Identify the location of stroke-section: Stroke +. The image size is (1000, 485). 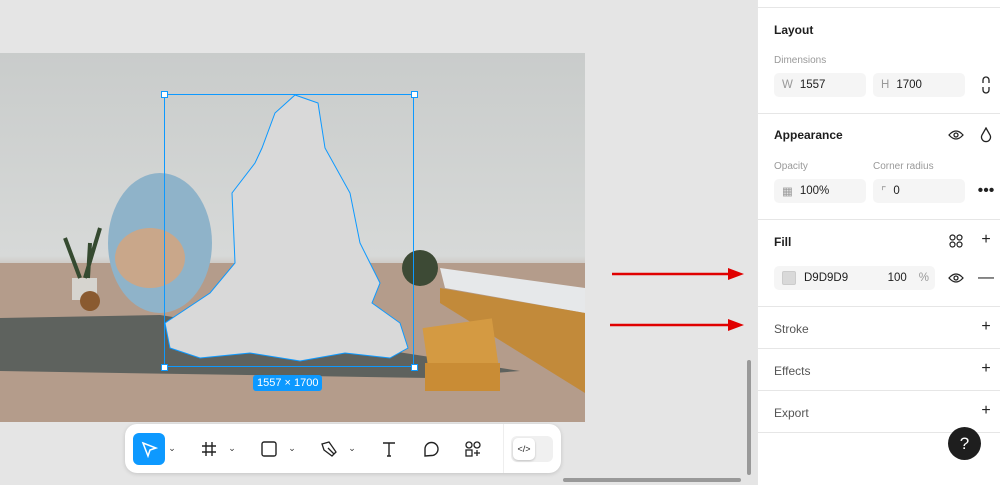
(879, 327).